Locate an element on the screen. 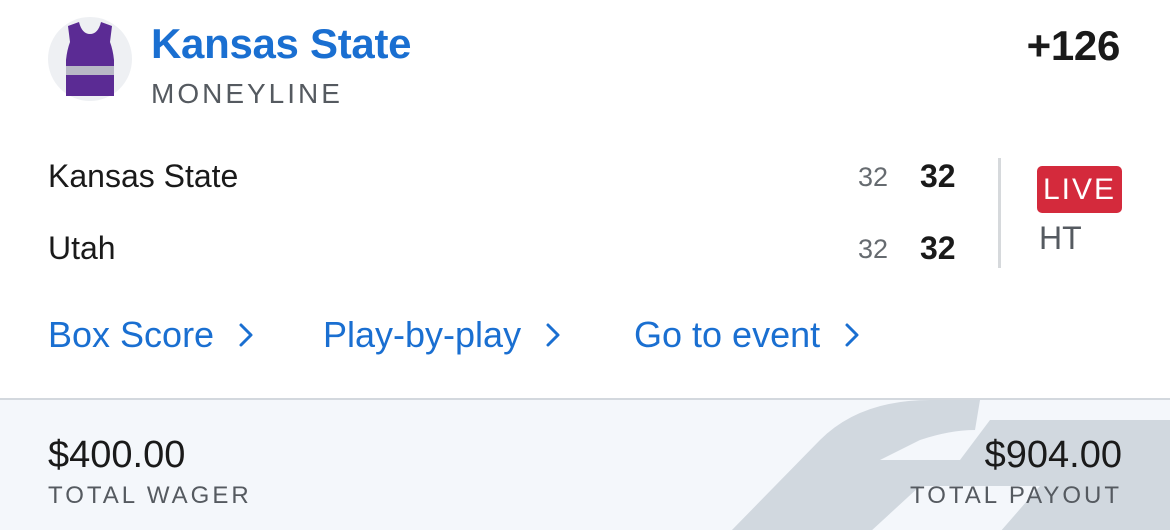 This screenshot has width=1170, height=530. team-name: Utah is located at coordinates (82, 248).